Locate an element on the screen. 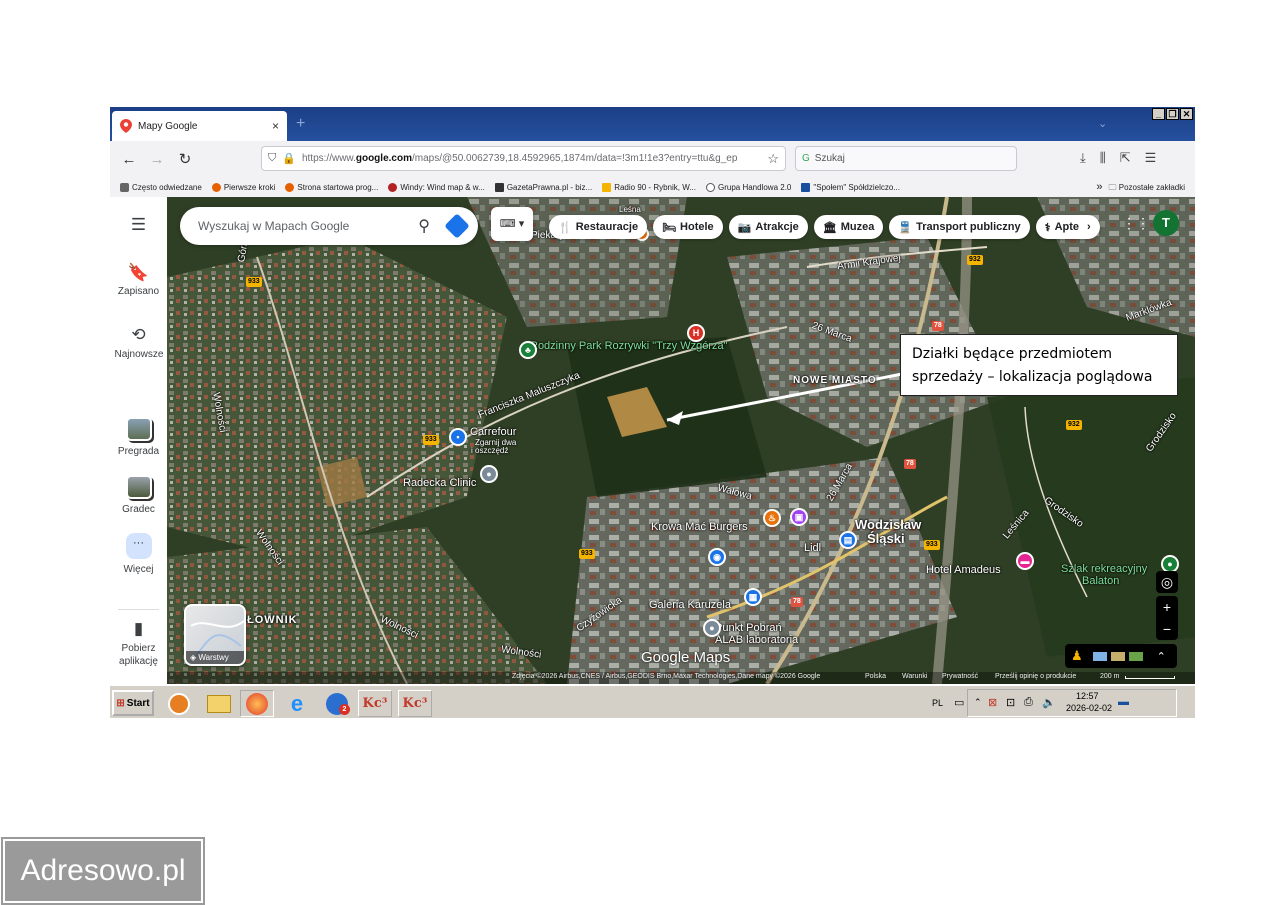 The width and height of the screenshot is (1280, 905). back-arrow-icon: ← is located at coordinates (129, 159).